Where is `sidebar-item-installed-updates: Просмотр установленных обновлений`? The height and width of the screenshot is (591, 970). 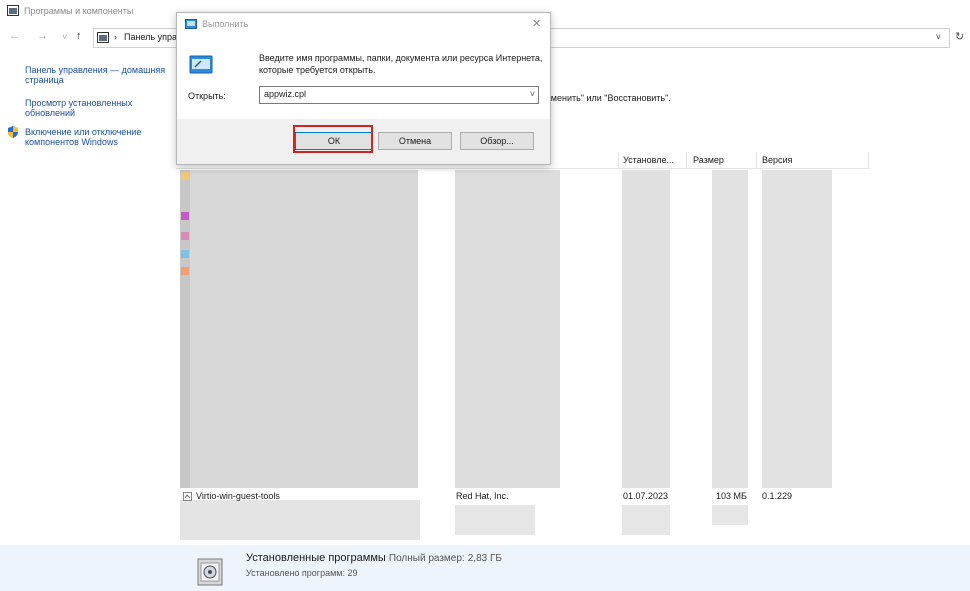 sidebar-item-installed-updates: Просмотр установленных обновлений is located at coordinates (97, 108).